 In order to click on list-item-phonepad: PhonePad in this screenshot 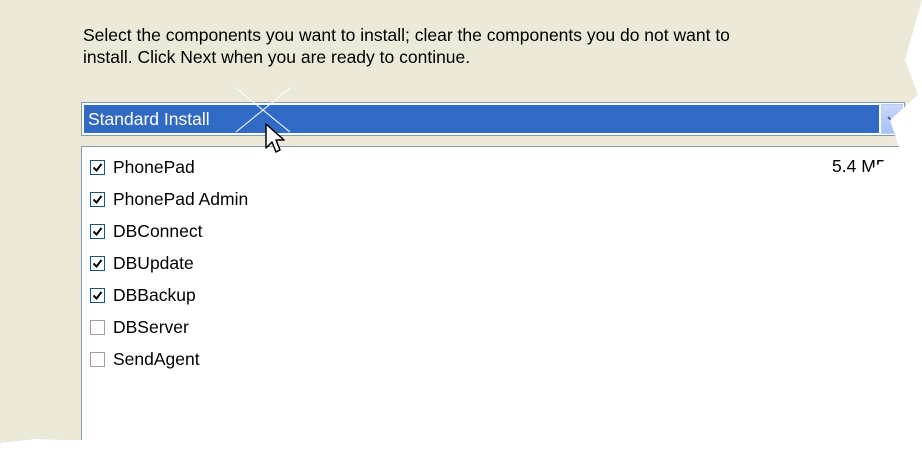, I will do `click(142, 167)`.